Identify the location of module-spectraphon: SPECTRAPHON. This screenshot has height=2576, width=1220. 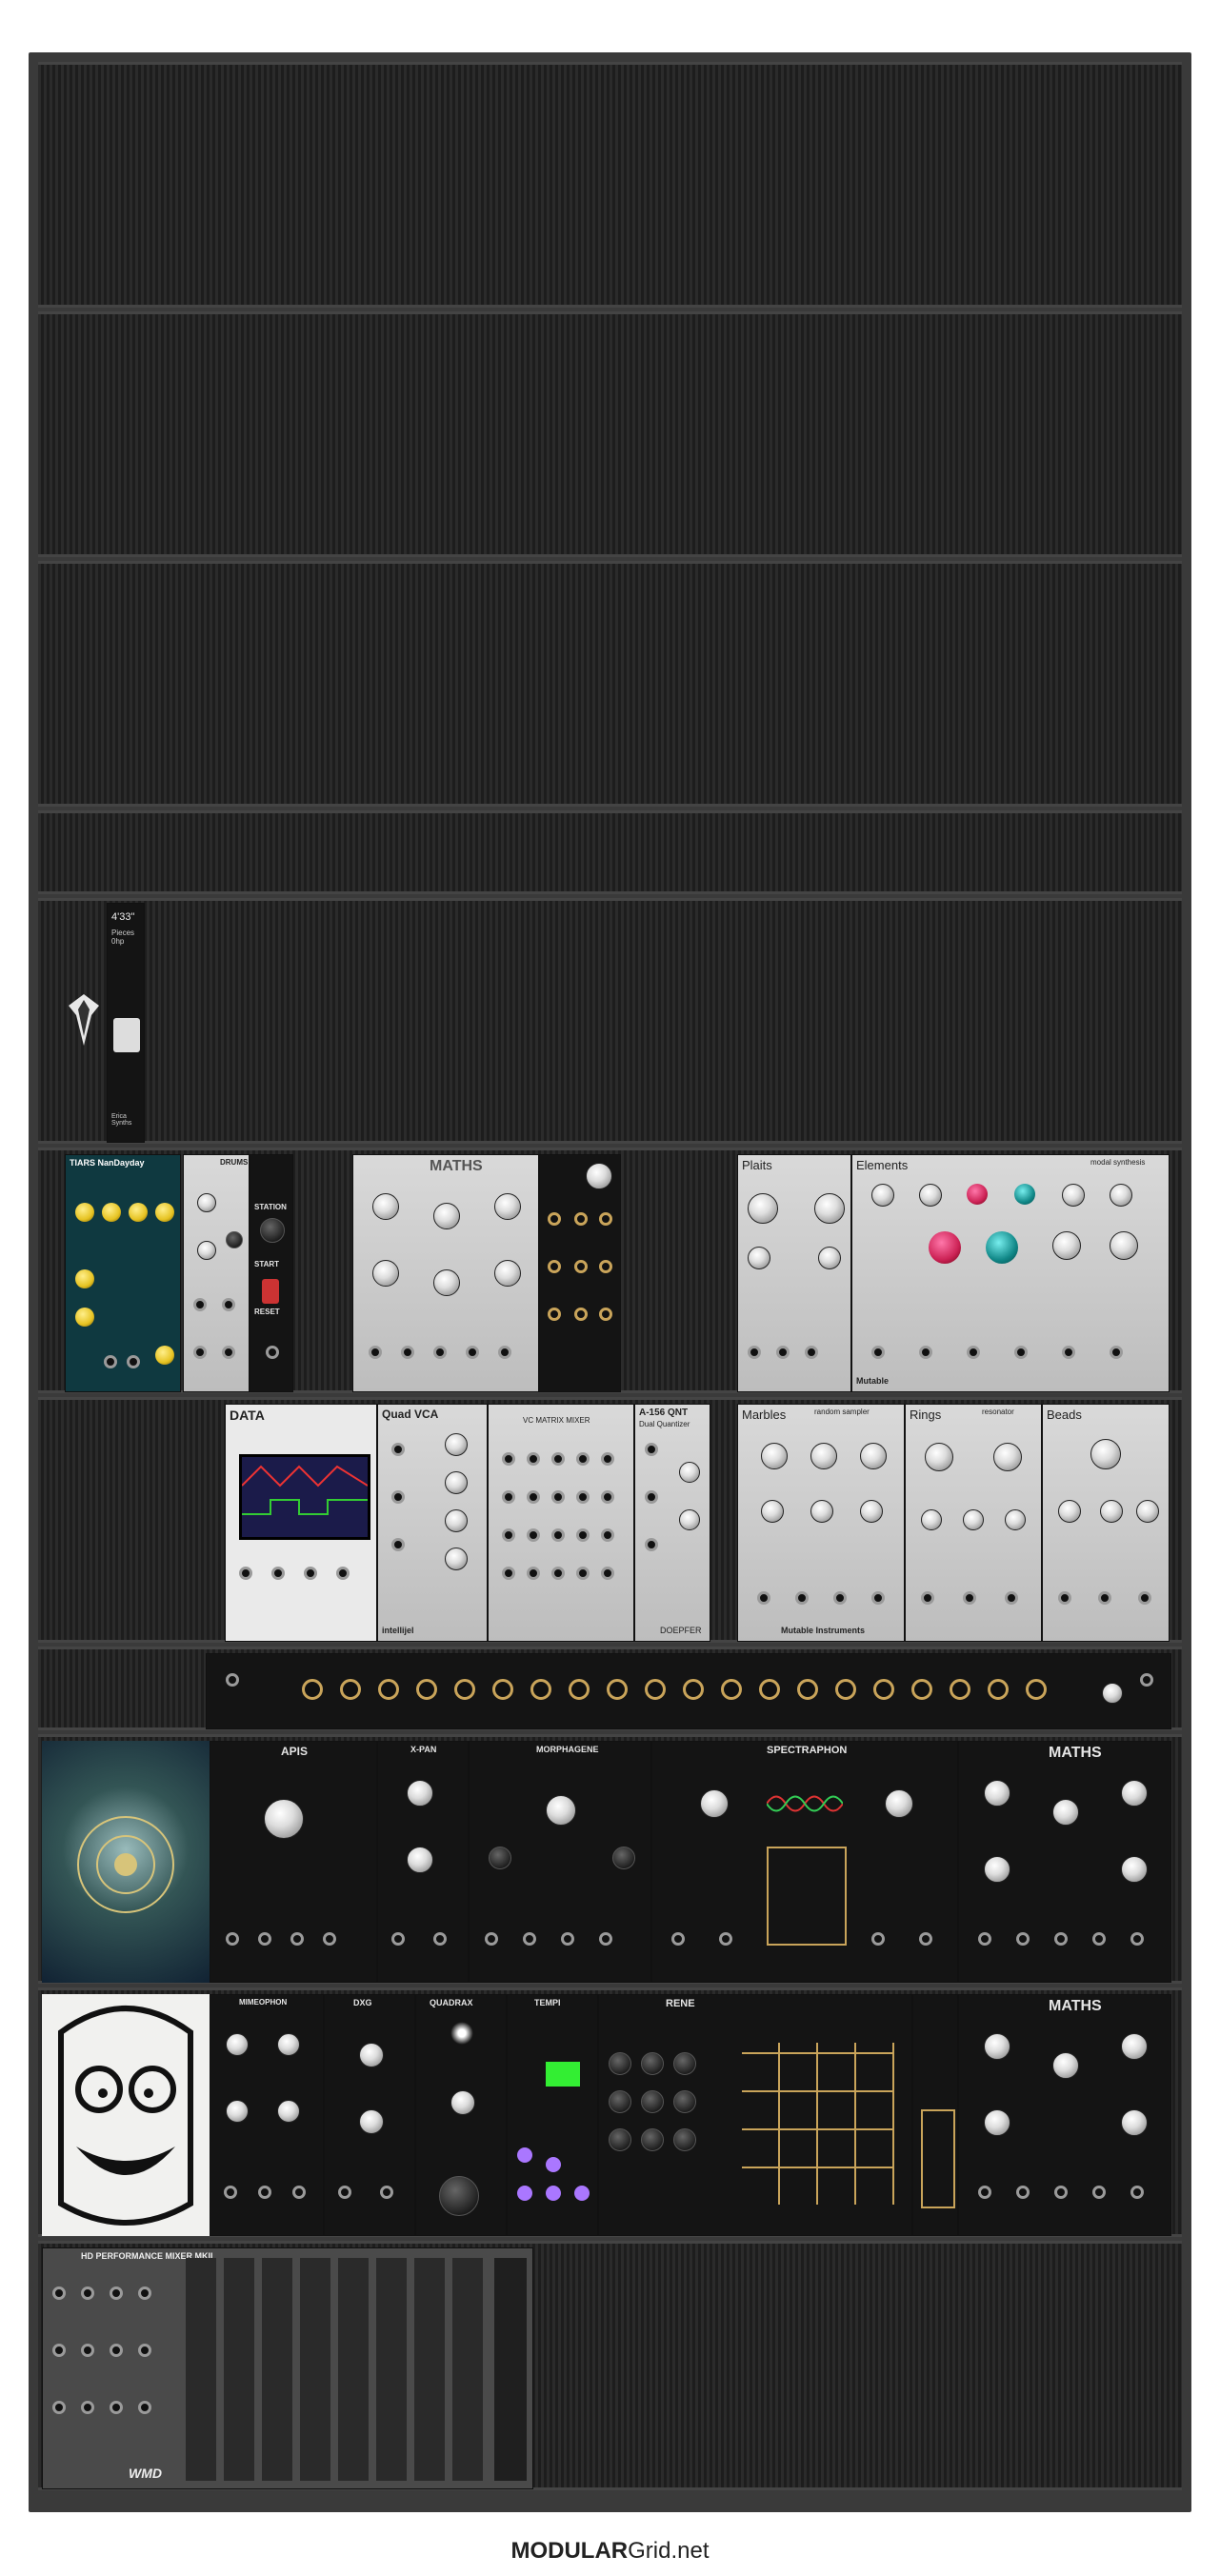
(804, 1862).